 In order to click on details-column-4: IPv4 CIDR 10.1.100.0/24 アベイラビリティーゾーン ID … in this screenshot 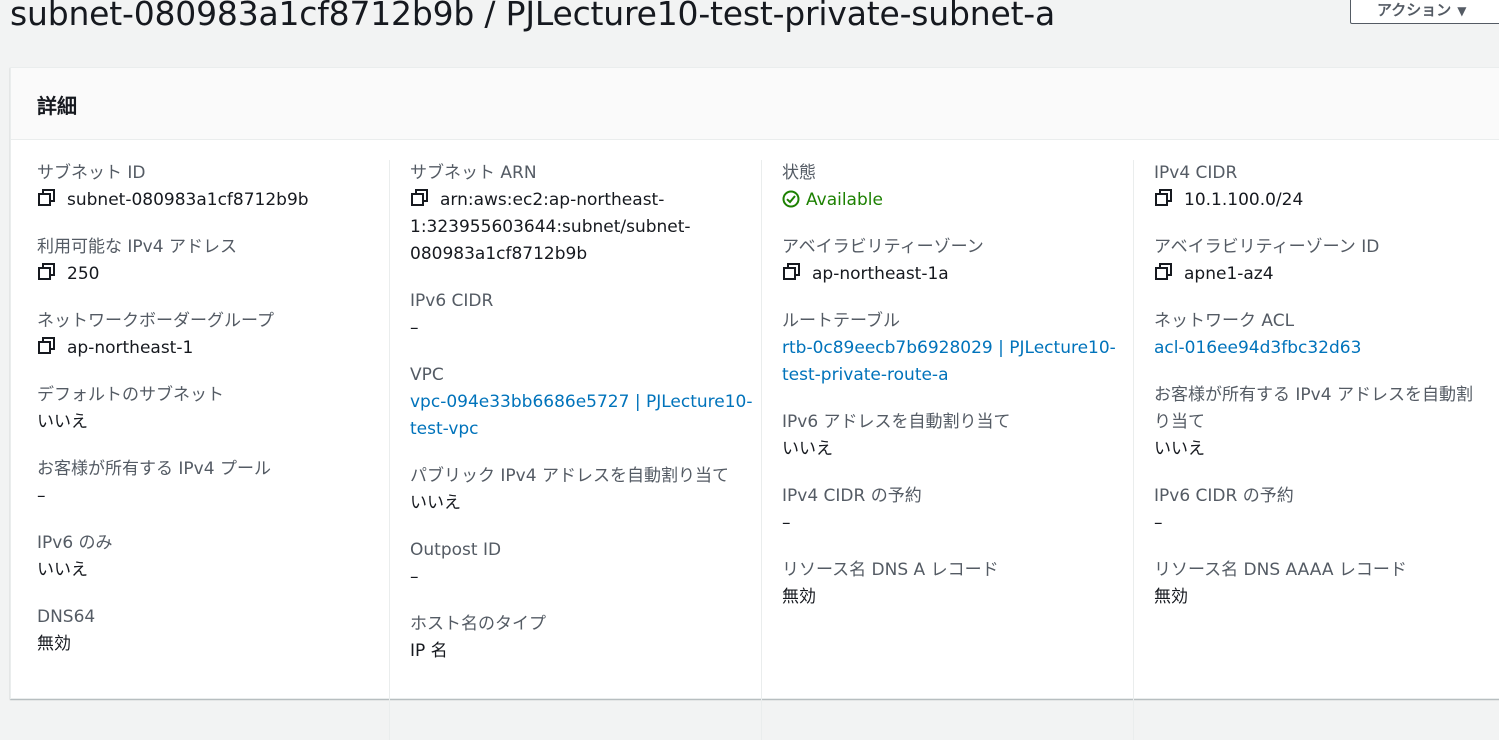, I will do `click(1326, 395)`.